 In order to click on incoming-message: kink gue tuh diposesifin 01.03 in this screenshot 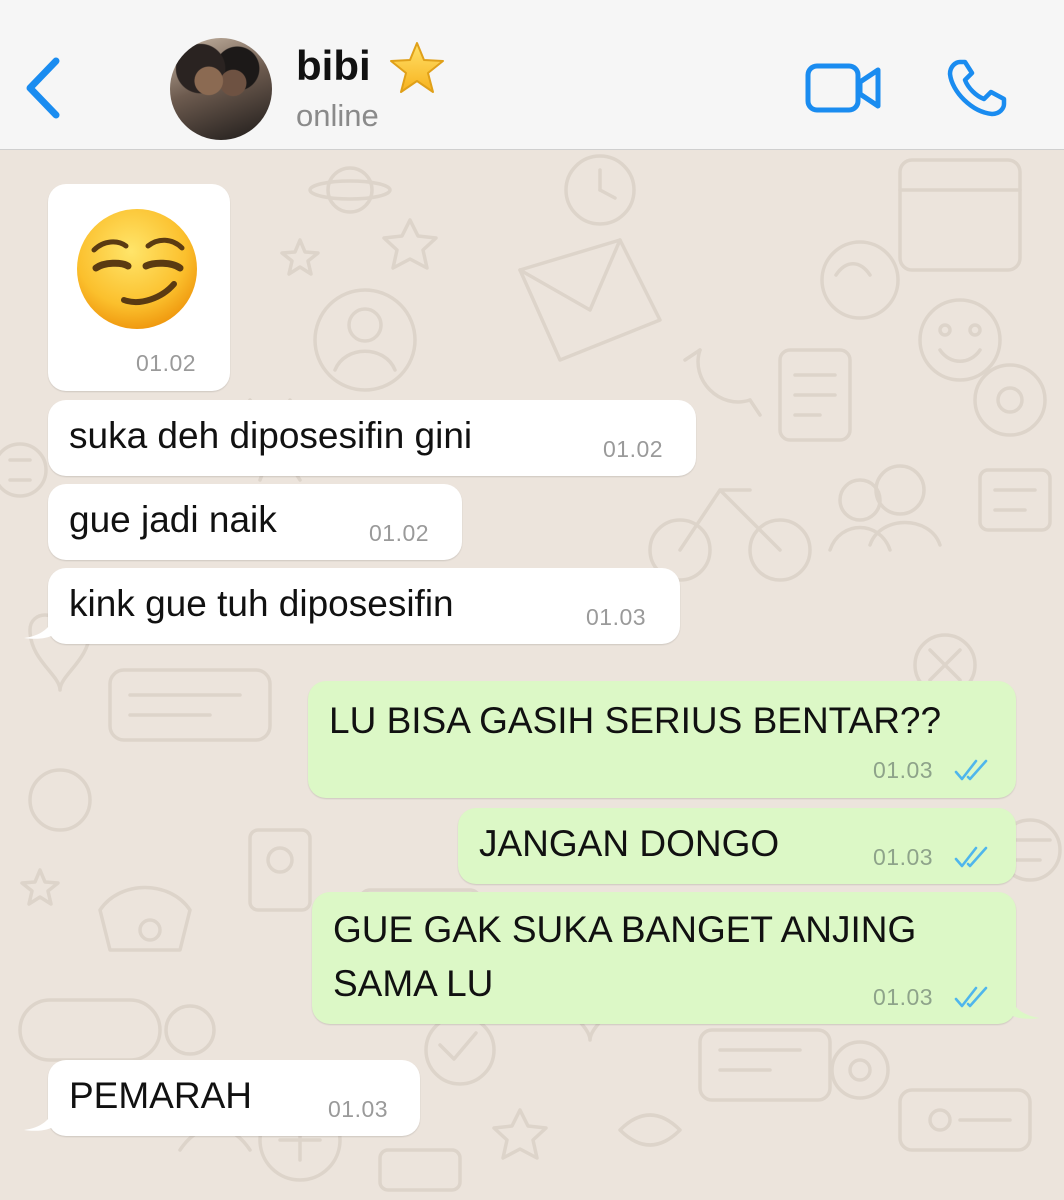, I will do `click(364, 606)`.